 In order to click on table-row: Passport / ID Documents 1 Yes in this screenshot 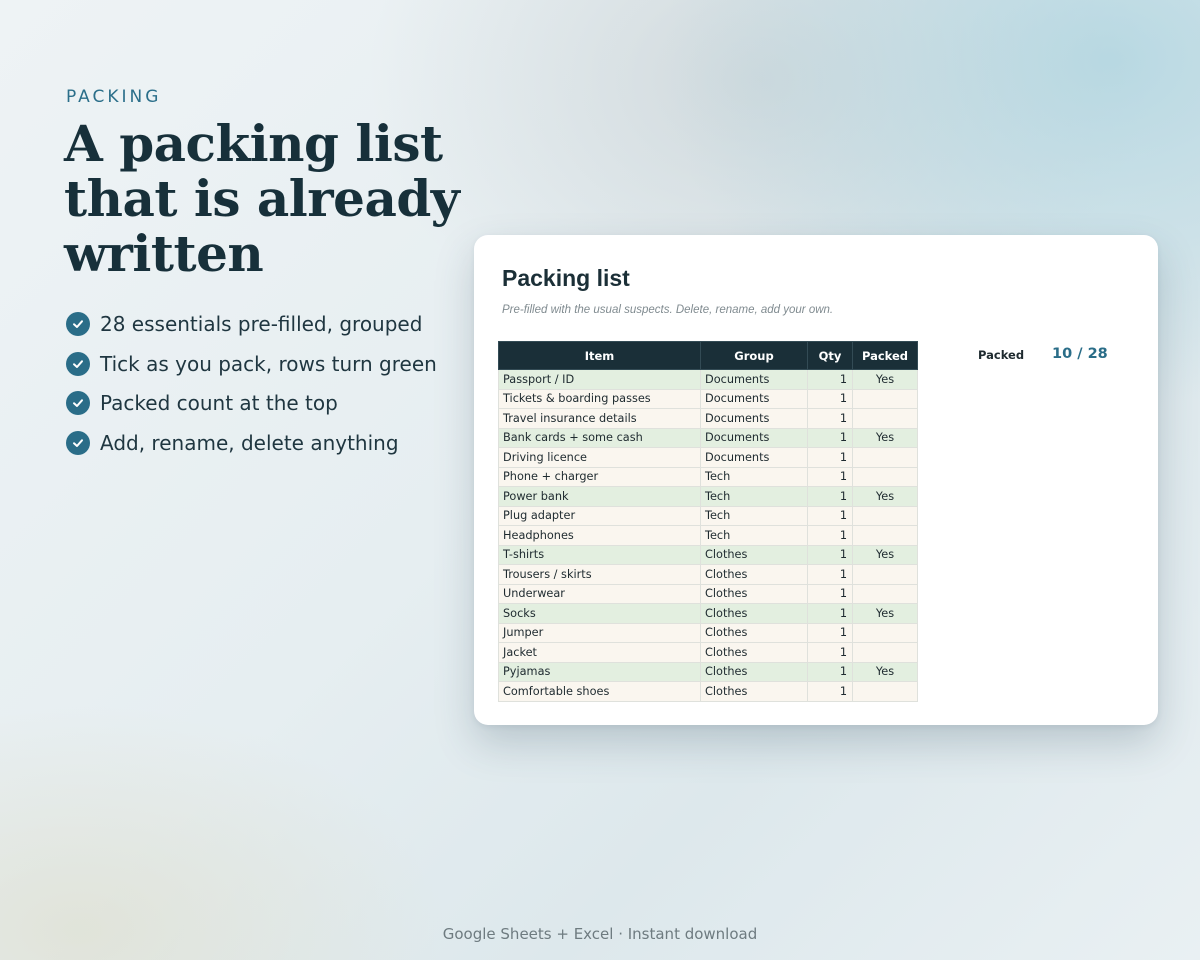, I will do `click(708, 379)`.